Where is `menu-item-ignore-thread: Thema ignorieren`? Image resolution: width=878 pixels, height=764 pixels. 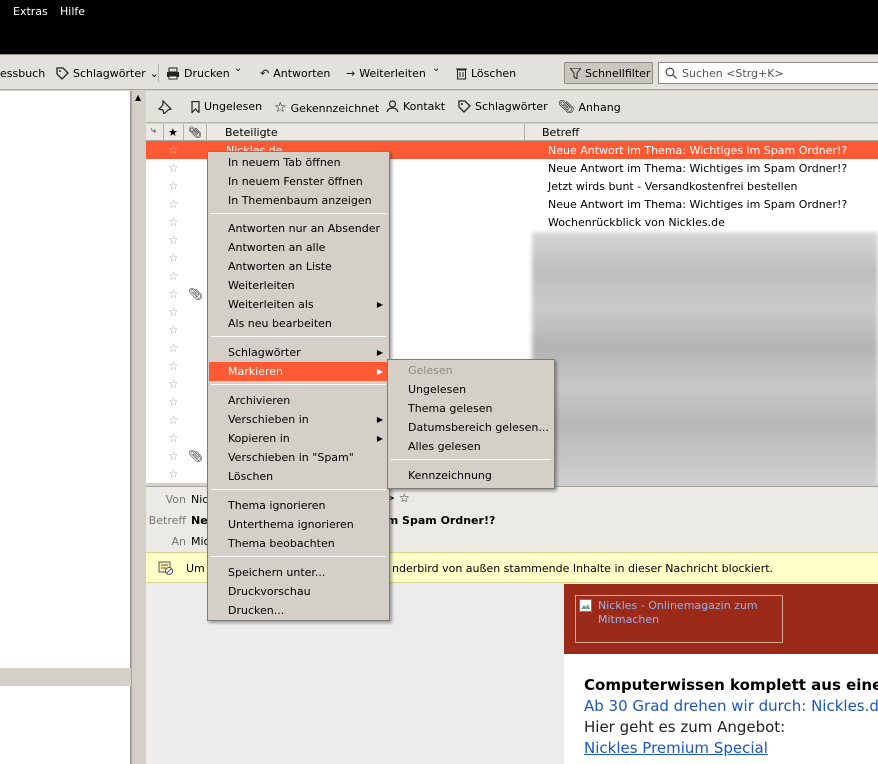
menu-item-ignore-thread: Thema ignorieren is located at coordinates (298, 505).